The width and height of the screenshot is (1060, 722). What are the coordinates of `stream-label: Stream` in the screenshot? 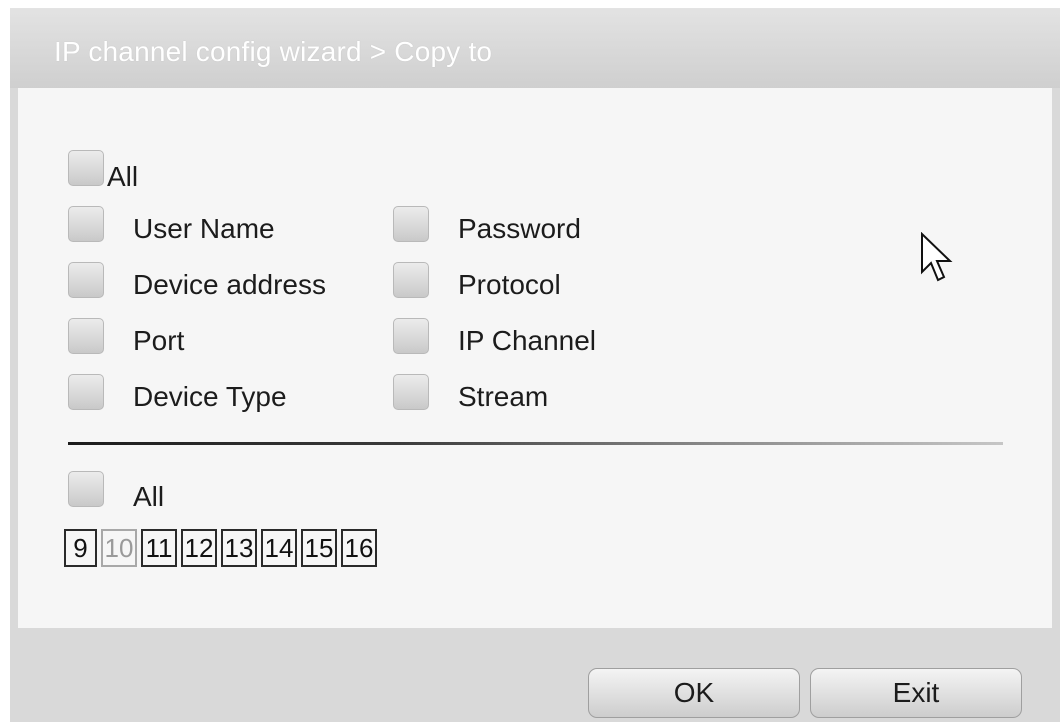 It's located at (503, 396).